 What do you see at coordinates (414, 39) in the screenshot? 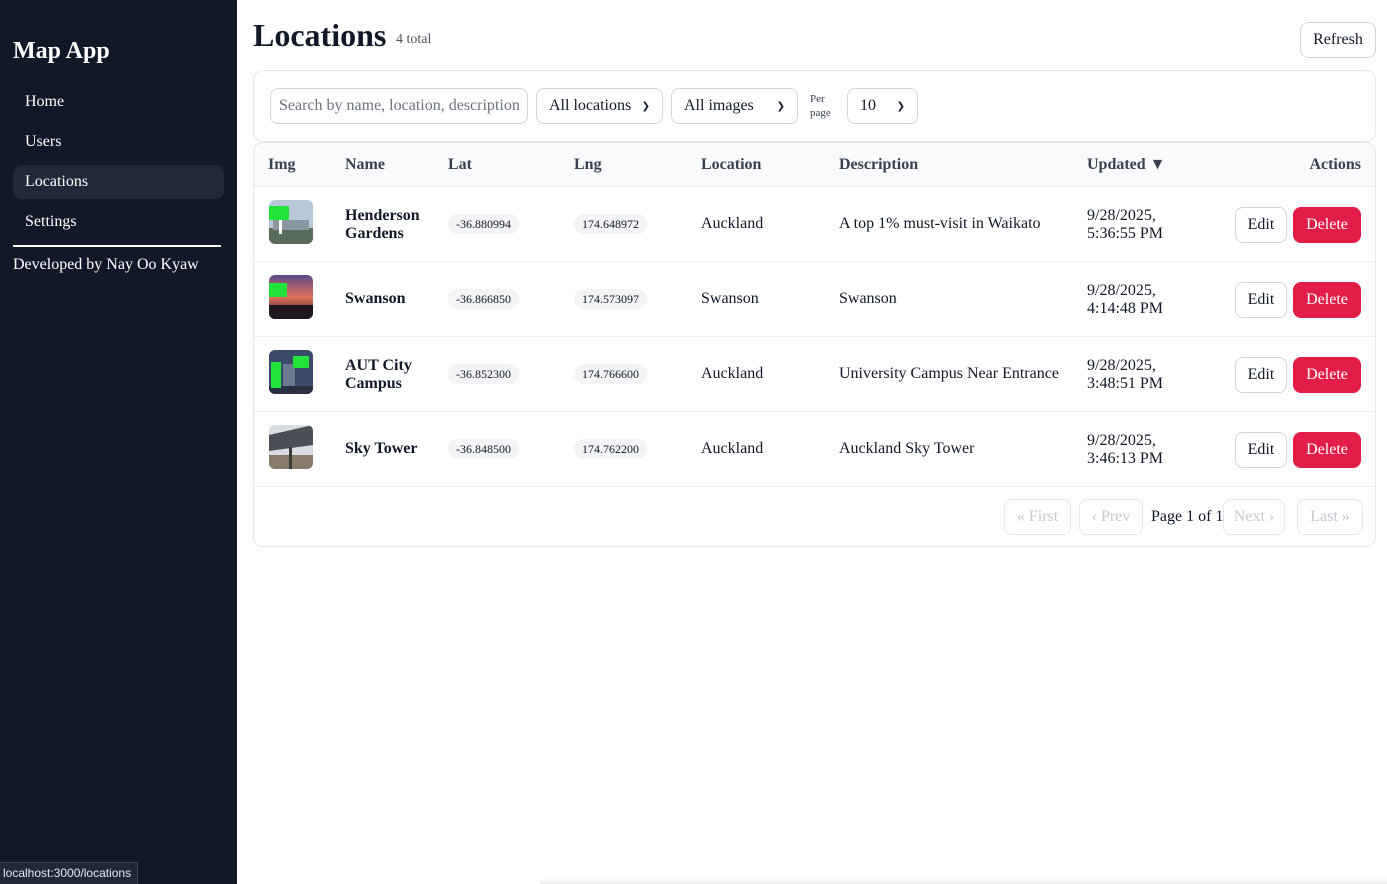
I see `total-count: 4 total` at bounding box center [414, 39].